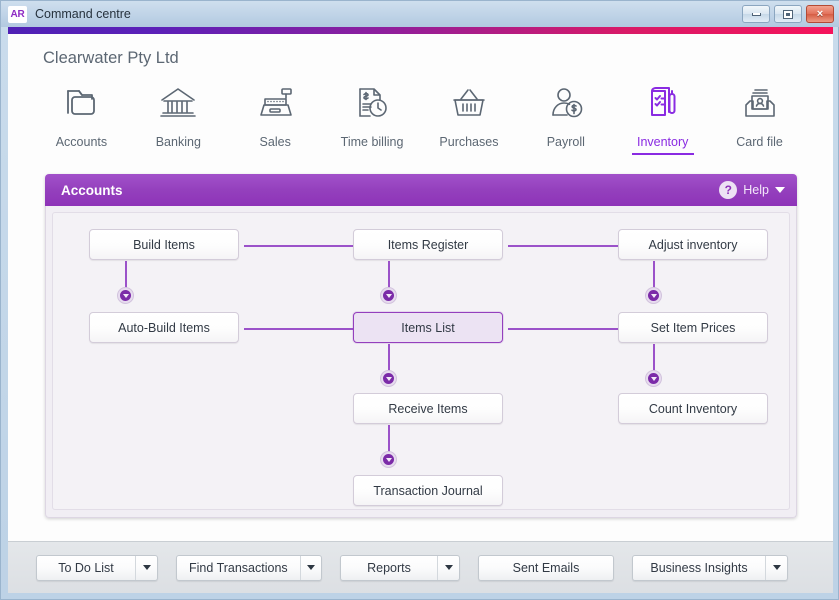  Describe the element at coordinates (164, 327) in the screenshot. I see `flow-button-auto-build-items: Auto-Build Items` at that location.